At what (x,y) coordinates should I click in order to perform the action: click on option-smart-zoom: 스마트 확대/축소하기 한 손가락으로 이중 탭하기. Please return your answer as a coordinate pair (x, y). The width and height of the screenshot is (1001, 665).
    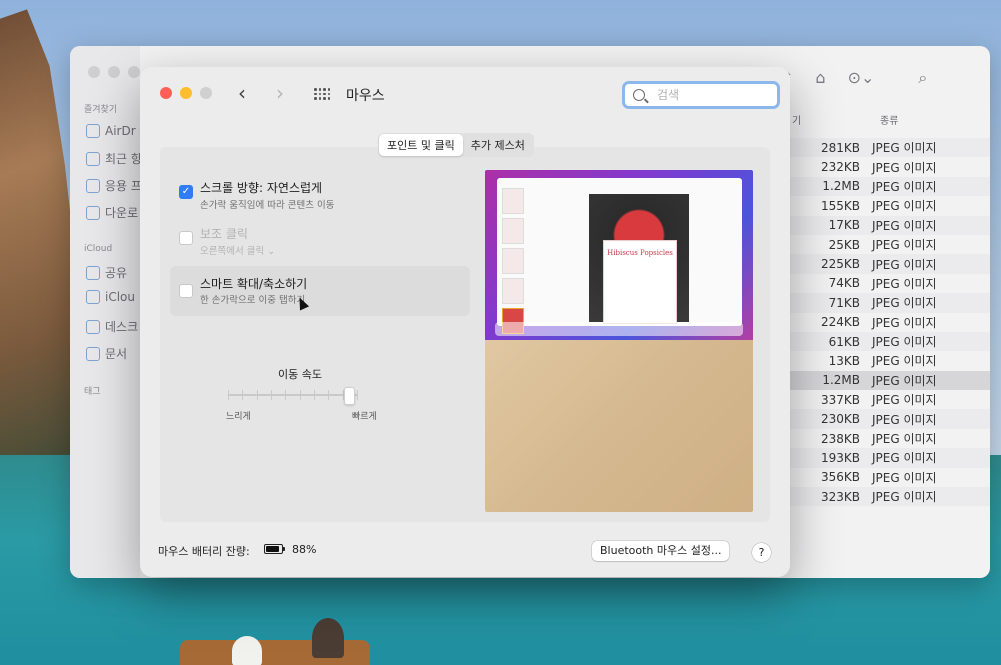
    Looking at the image, I should click on (320, 291).